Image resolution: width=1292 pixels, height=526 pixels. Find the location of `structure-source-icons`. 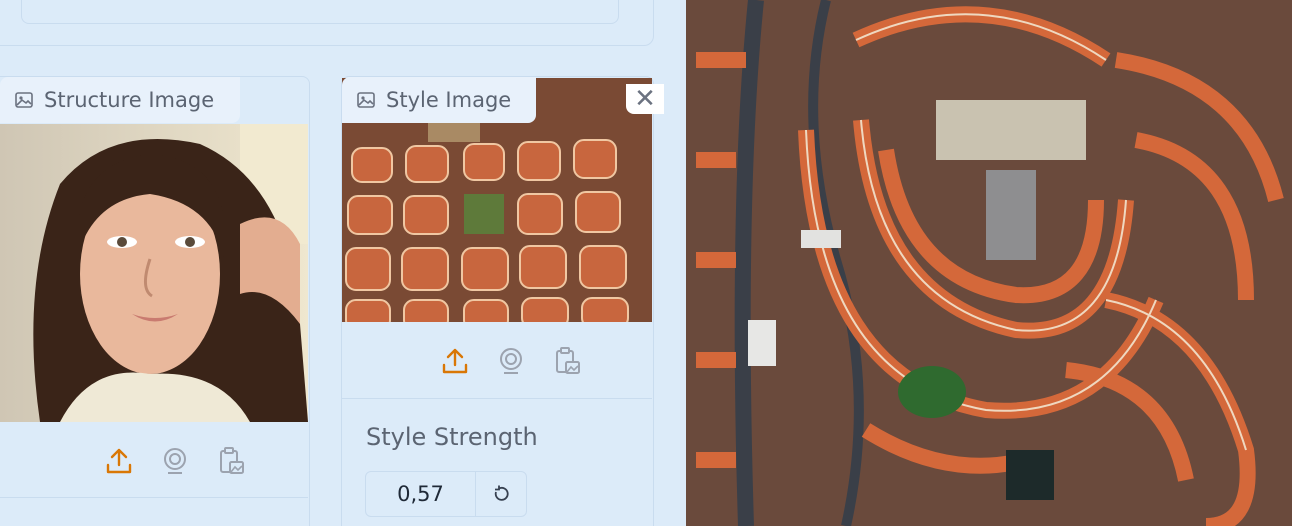

structure-source-icons is located at coordinates (175, 463).